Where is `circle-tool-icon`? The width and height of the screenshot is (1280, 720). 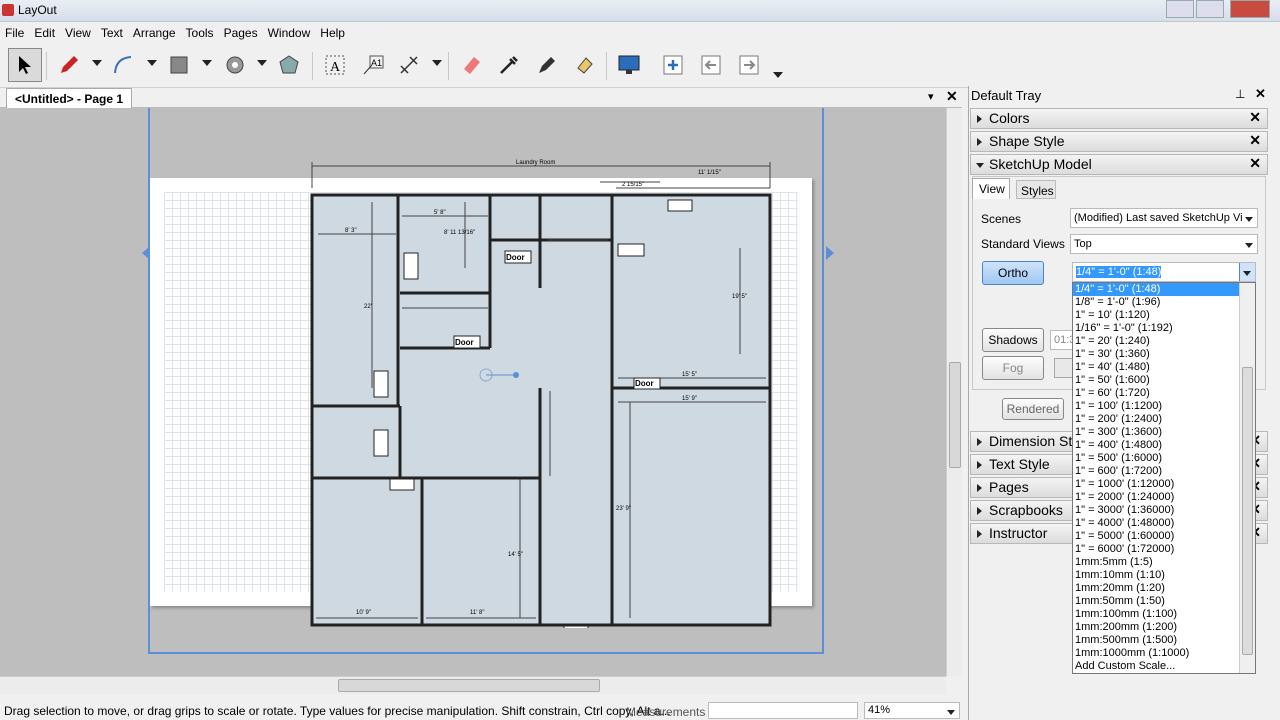
circle-tool-icon is located at coordinates (235, 65).